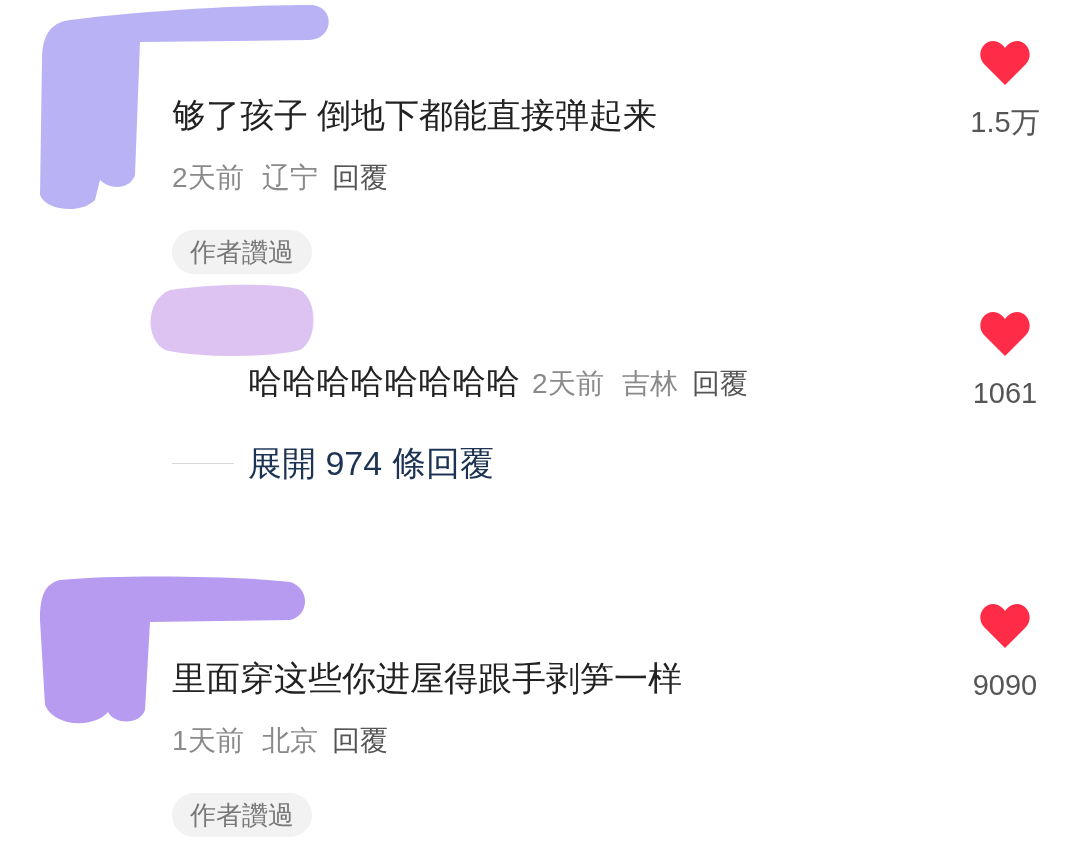 The height and width of the screenshot is (867, 1080). I want to click on reply-text: 哈哈哈哈哈哈哈哈, so click(384, 381).